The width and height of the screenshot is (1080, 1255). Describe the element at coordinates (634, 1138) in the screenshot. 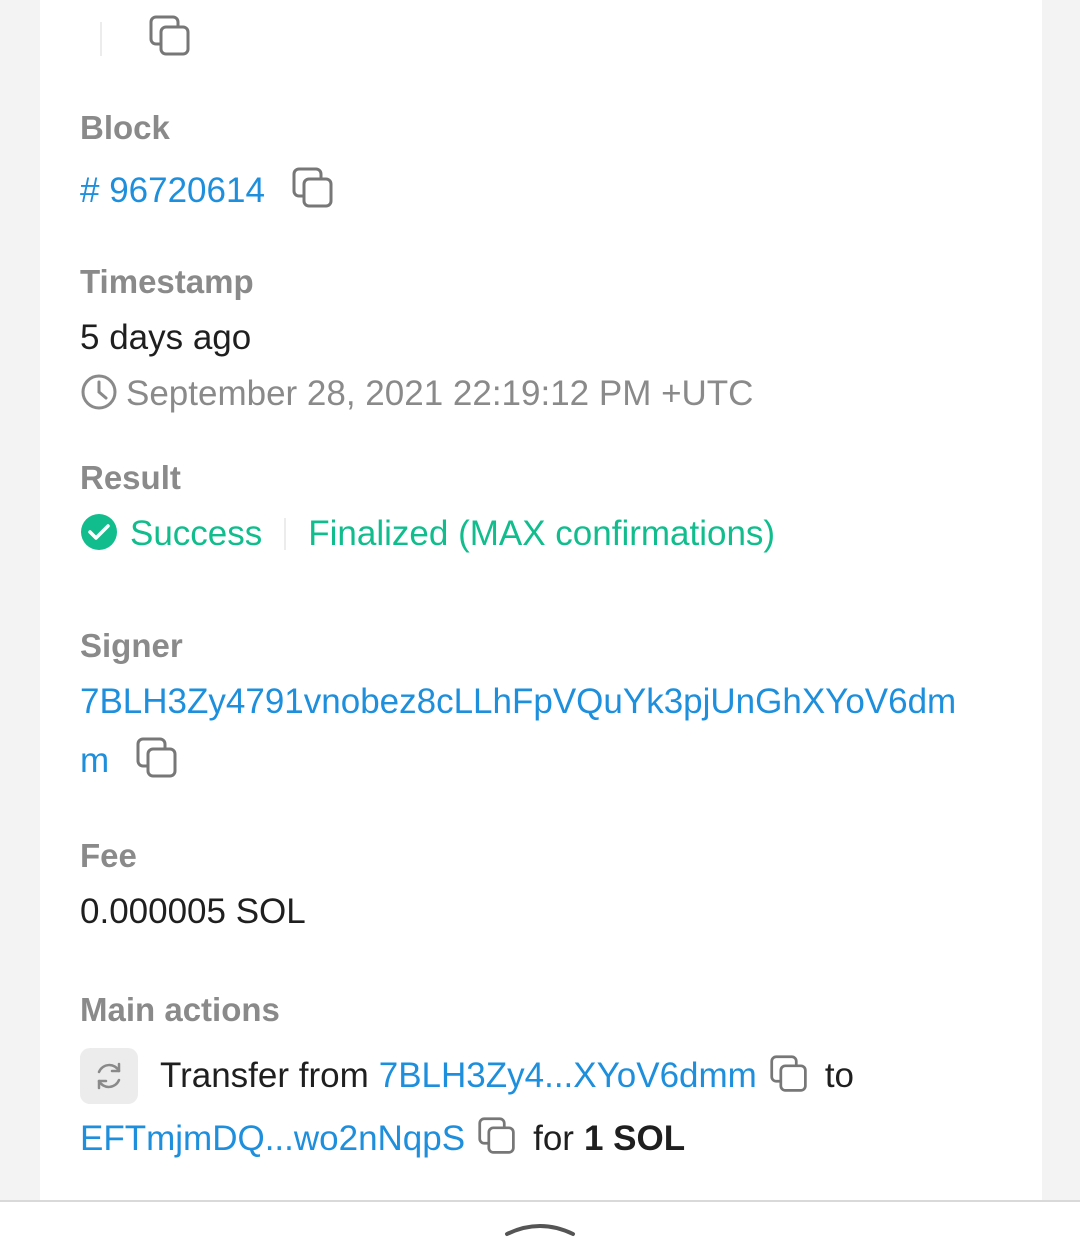

I see `transfer-amount: 1 SOL` at that location.